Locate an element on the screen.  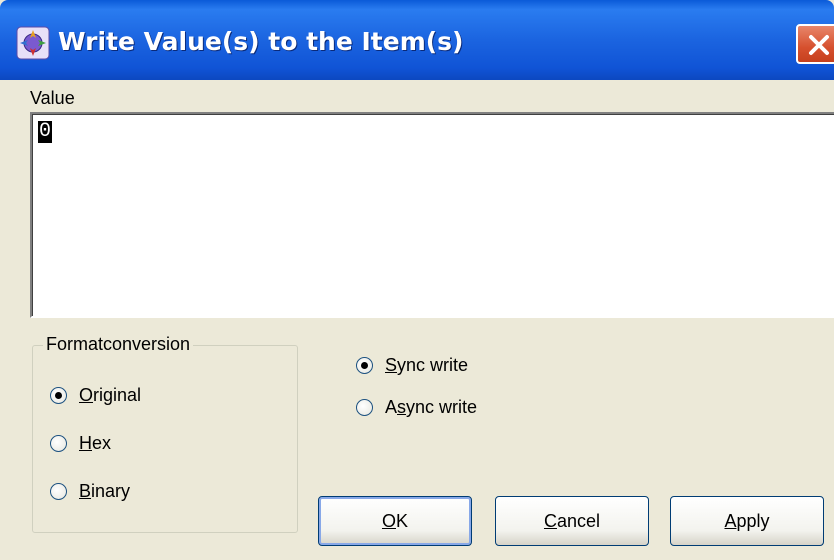
ok-button-label: OK is located at coordinates (395, 520).